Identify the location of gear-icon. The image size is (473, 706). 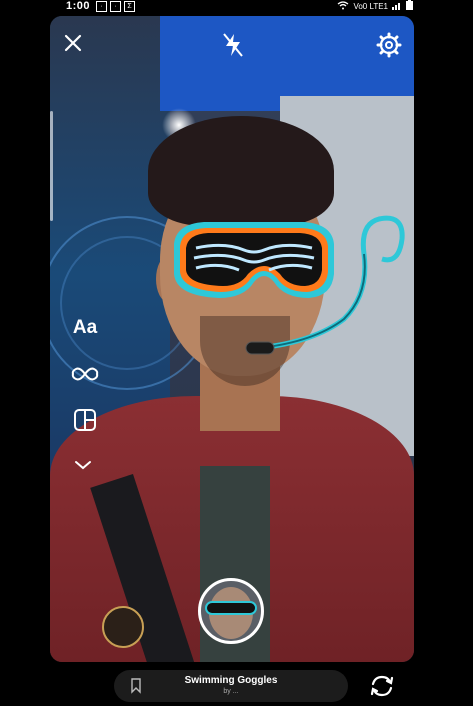
(389, 45).